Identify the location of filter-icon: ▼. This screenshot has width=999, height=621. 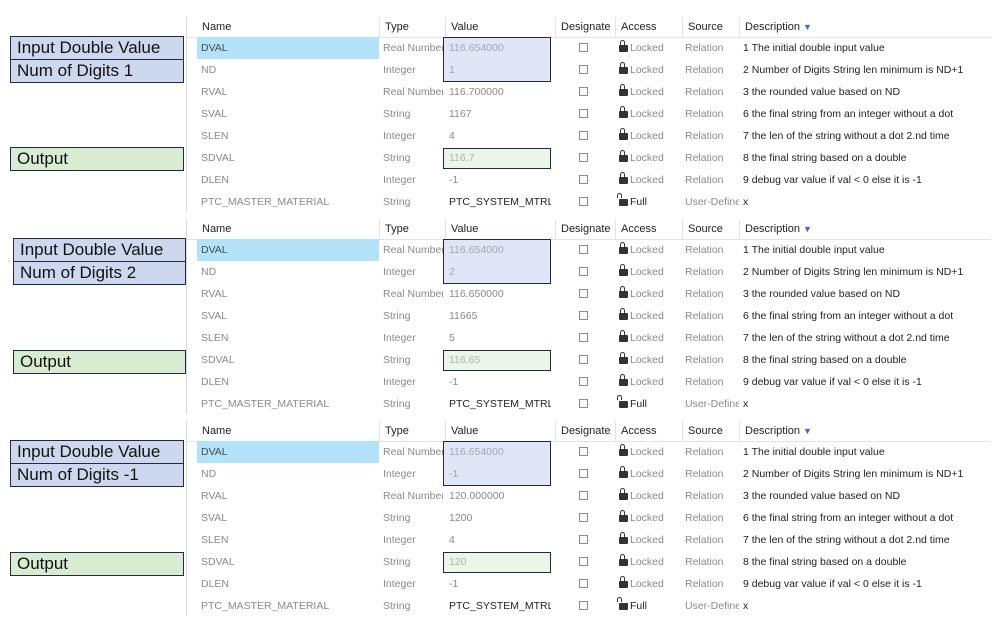
(807, 431).